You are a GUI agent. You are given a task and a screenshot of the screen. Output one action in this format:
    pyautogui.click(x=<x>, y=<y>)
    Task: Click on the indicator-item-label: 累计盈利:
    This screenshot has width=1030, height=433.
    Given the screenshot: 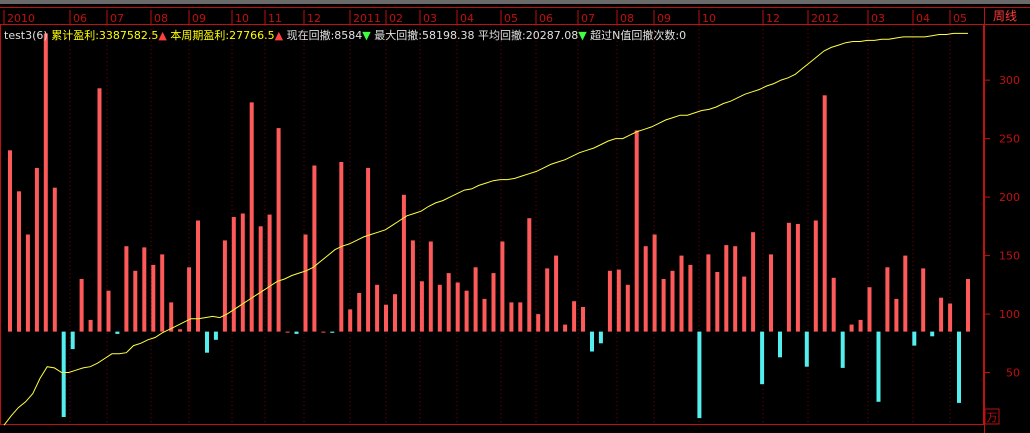 What is the action you would take?
    pyautogui.click(x=75, y=35)
    